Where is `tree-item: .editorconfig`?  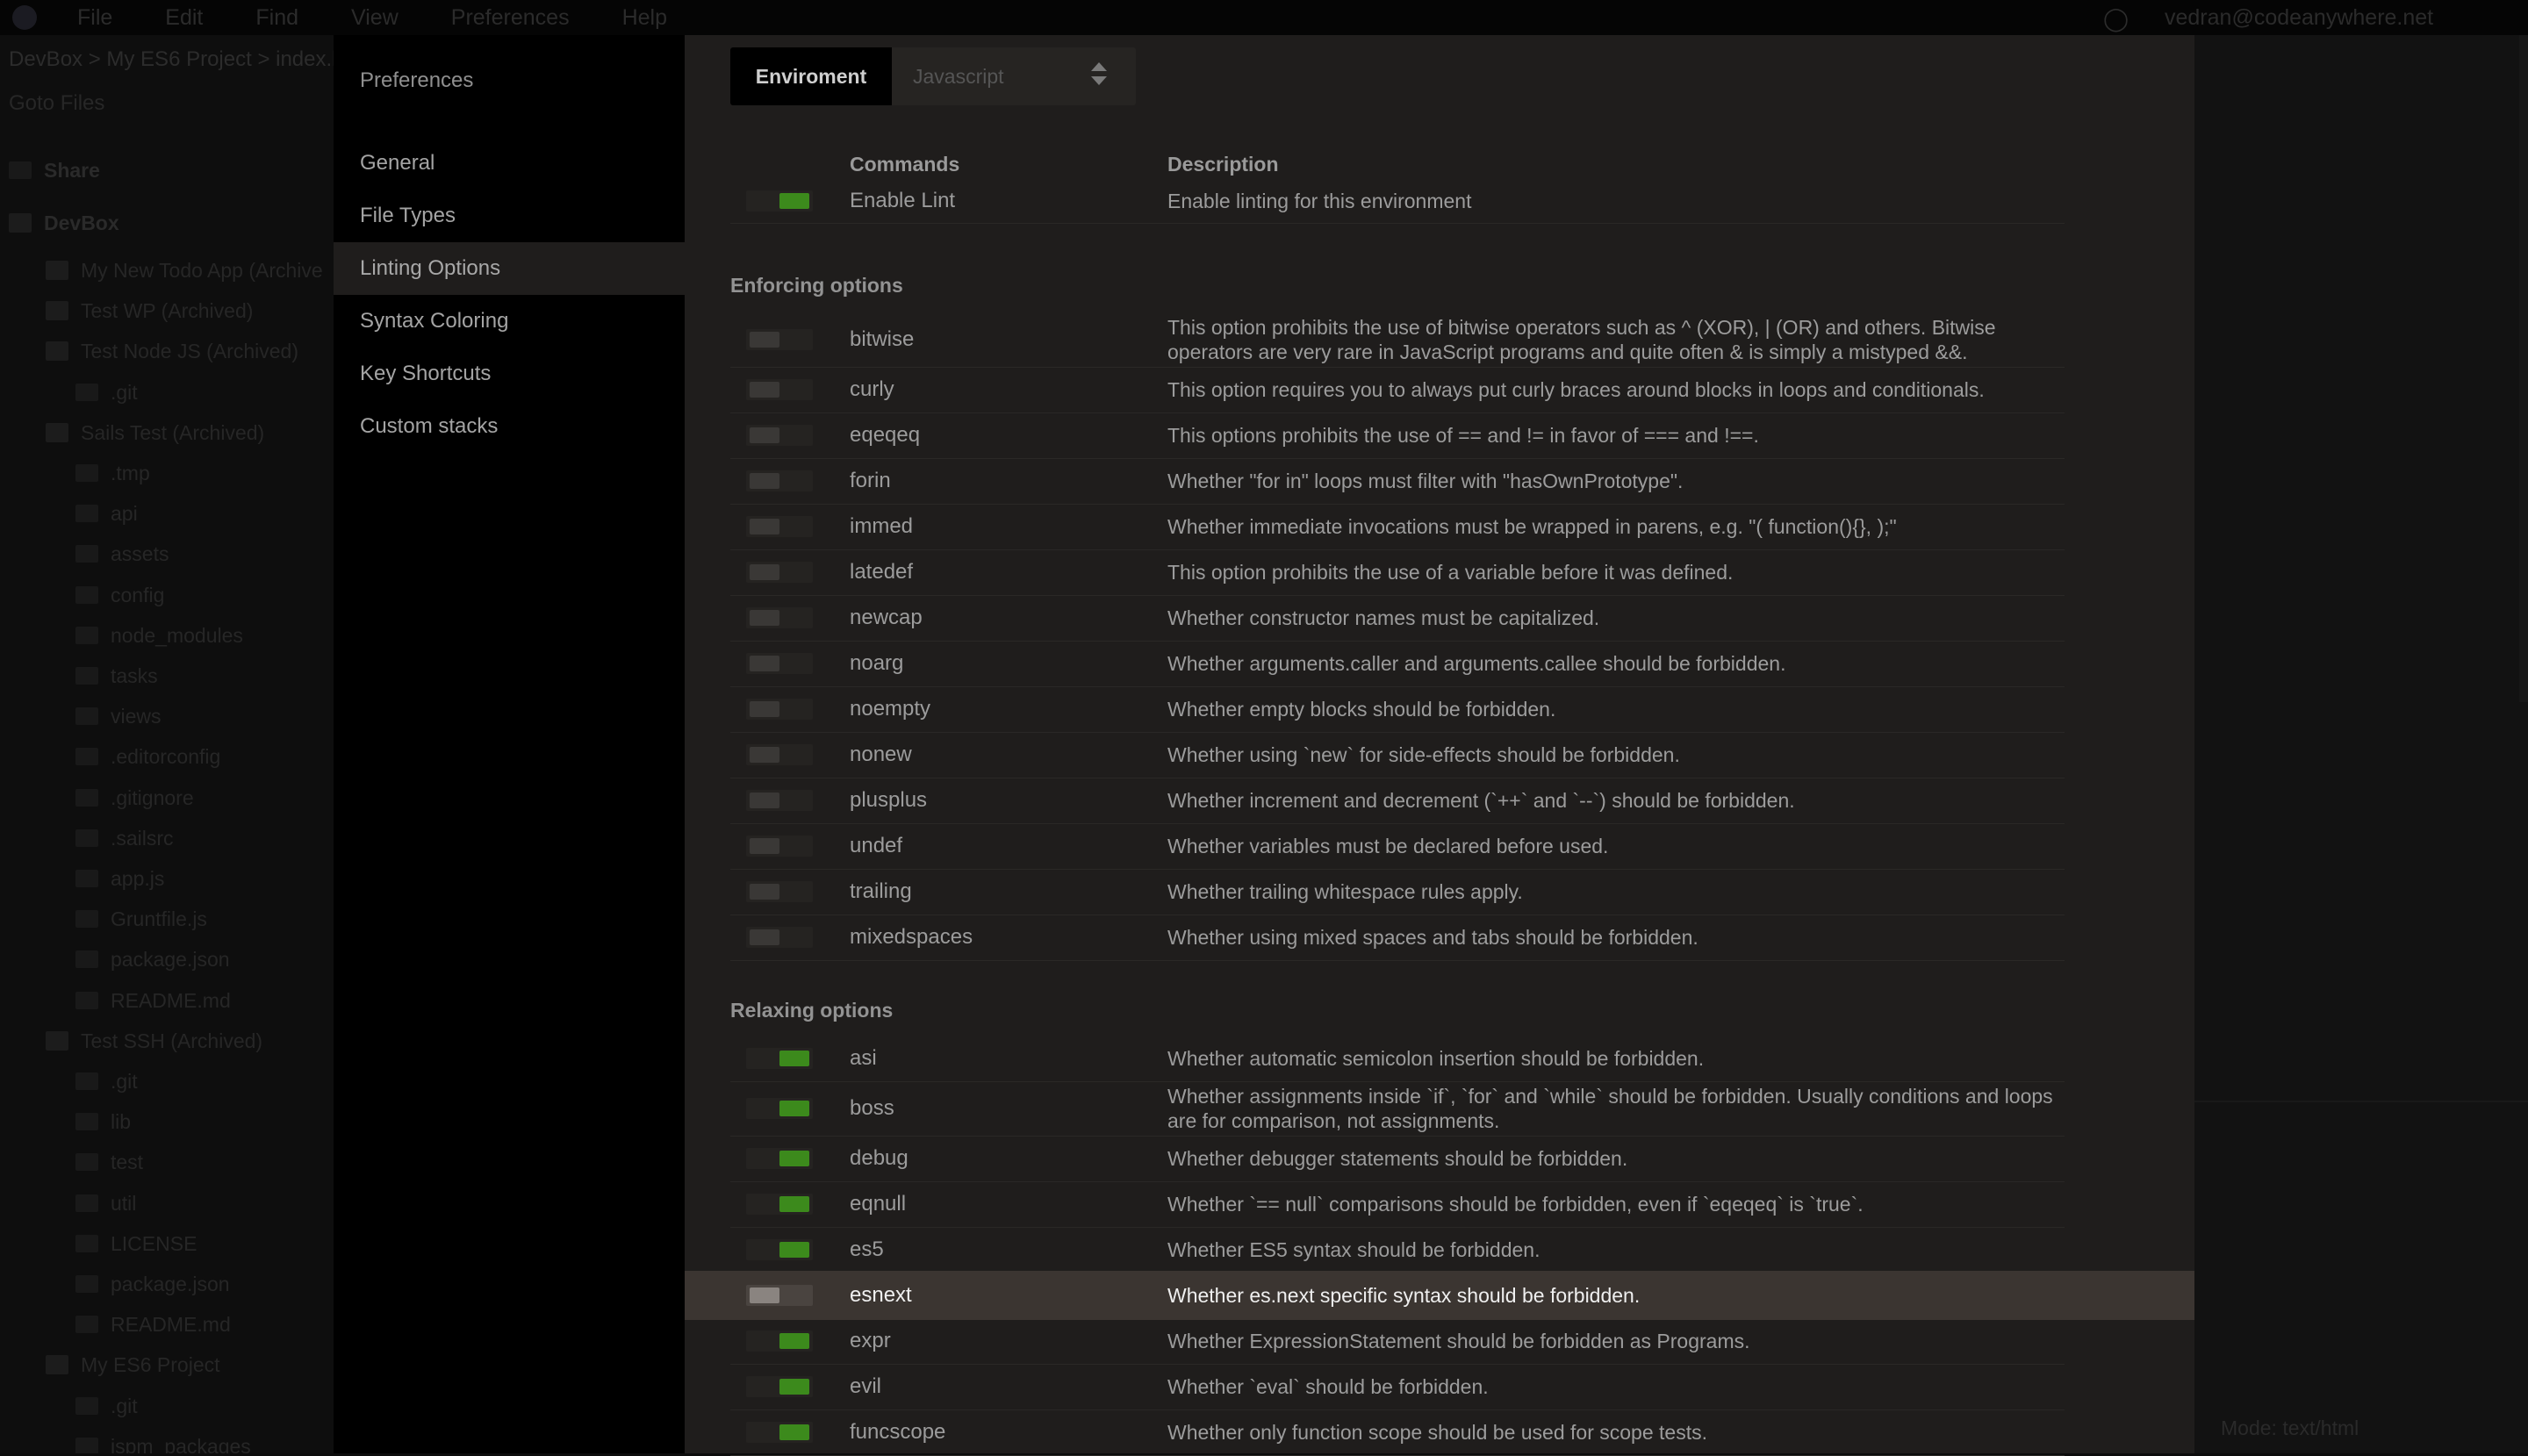 tree-item: .editorconfig is located at coordinates (147, 756).